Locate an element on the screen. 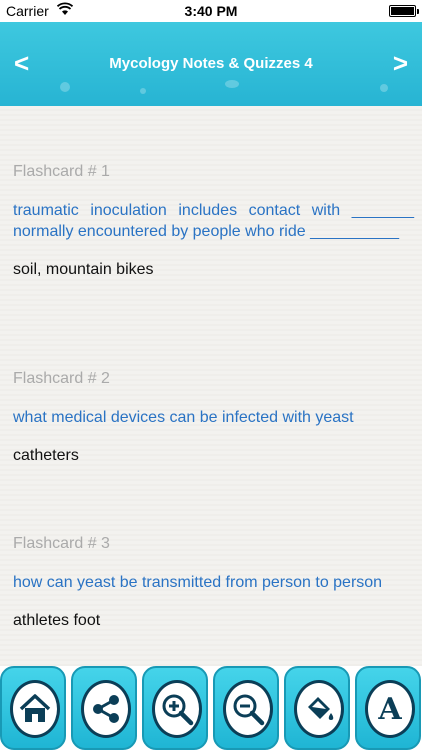 The height and width of the screenshot is (750, 422). flashcard-answer: soil, mountain bikes is located at coordinates (83, 269).